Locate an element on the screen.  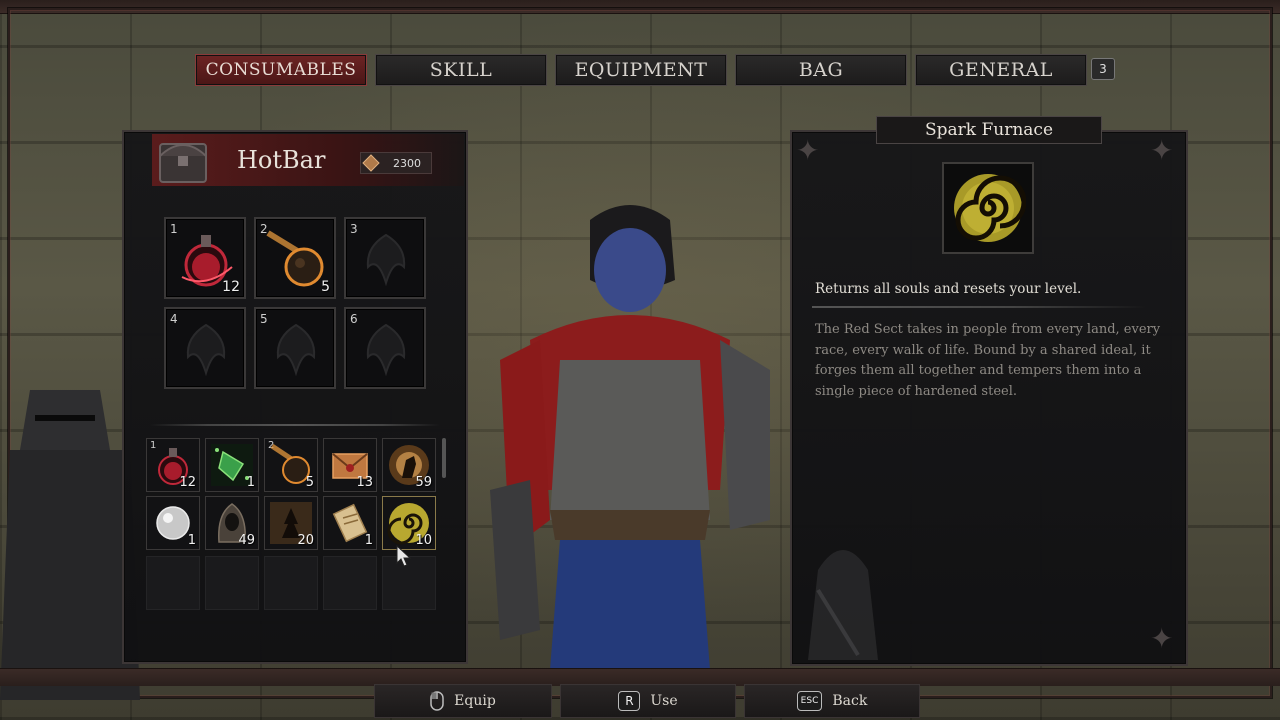
category-tabs: CONSUMABLES SKILL EQUIPMENT BAG GENERAL is located at coordinates (641, 70).